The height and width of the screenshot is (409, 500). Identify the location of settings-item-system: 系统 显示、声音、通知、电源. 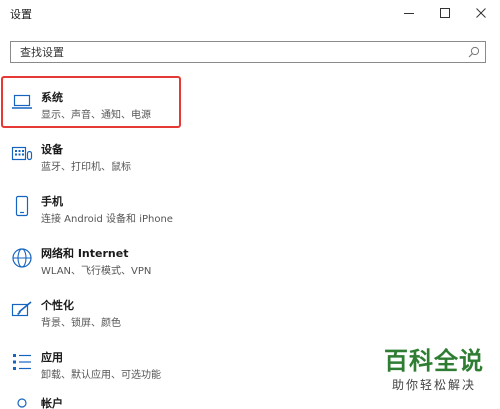
(250, 103).